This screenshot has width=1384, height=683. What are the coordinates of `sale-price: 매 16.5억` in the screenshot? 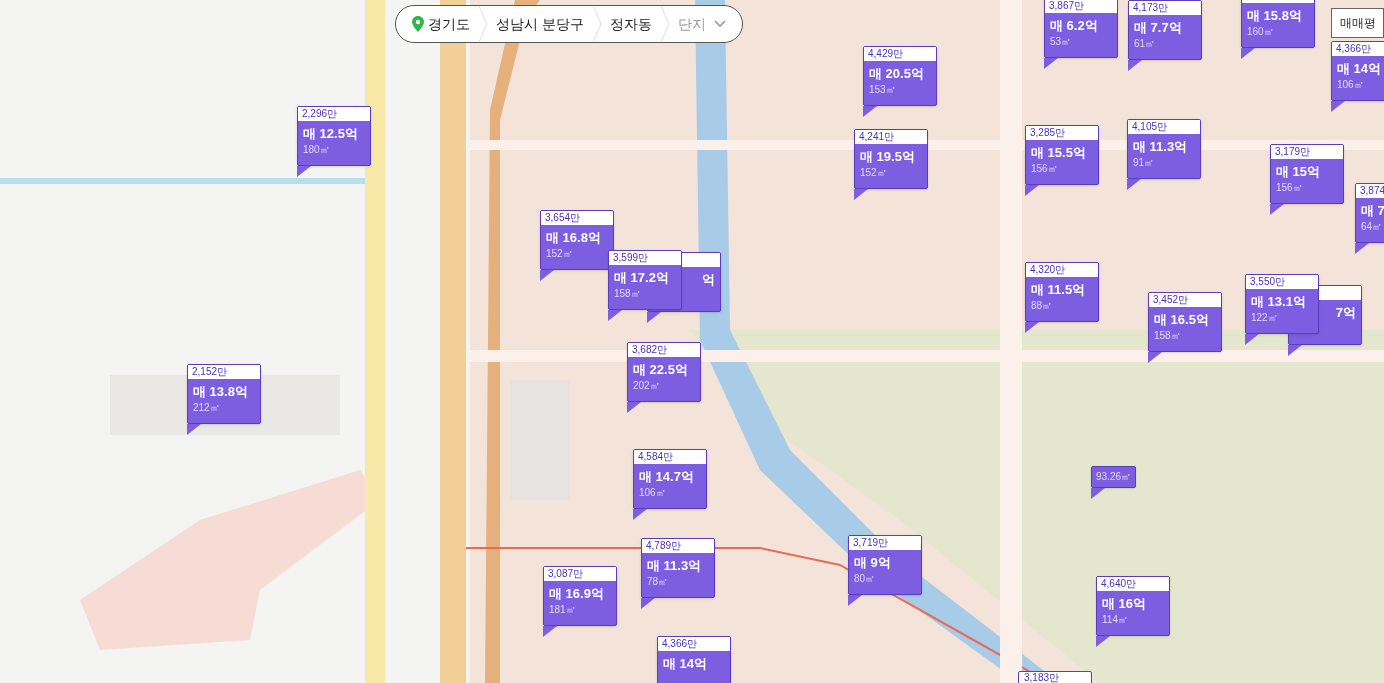 It's located at (1181, 320).